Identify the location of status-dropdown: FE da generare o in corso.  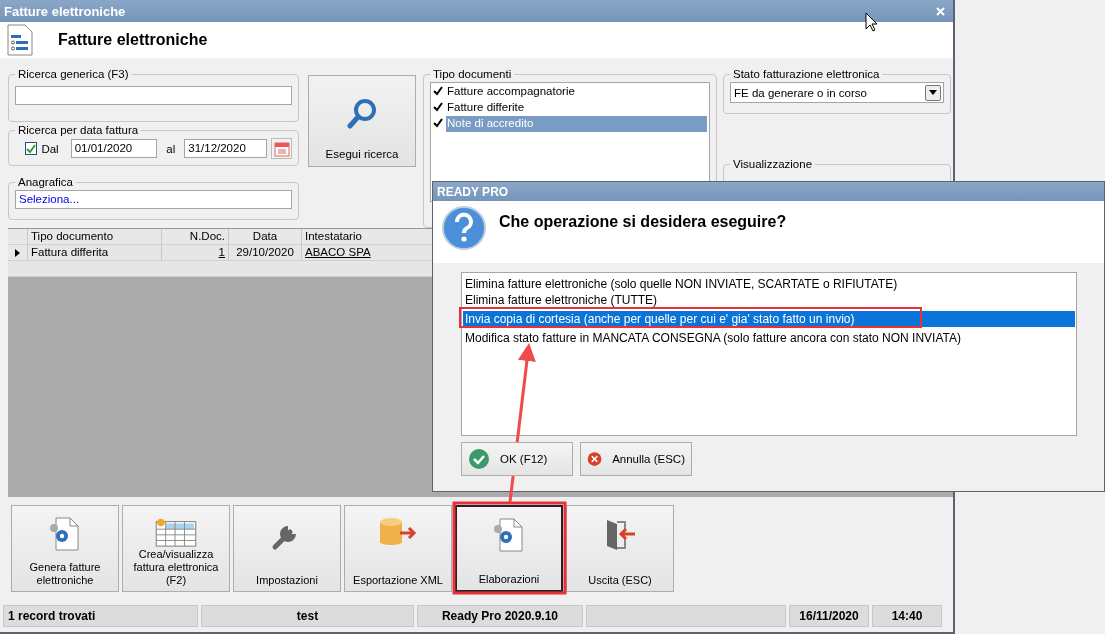
(837, 92).